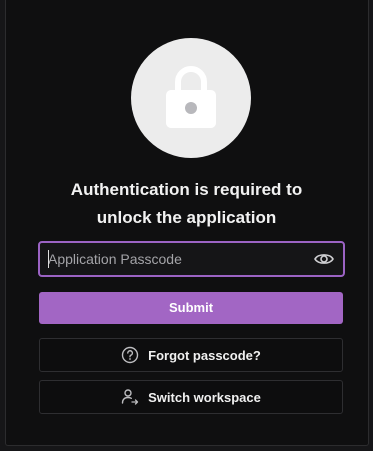 The width and height of the screenshot is (373, 451). I want to click on forgot-passcode-button: Forgot passcode?, so click(191, 355).